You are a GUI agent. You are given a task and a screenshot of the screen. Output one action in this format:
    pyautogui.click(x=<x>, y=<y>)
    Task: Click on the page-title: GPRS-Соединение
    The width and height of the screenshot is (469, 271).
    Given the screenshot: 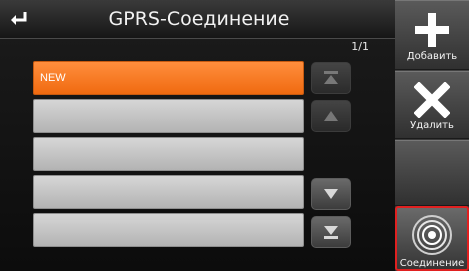 What is the action you would take?
    pyautogui.click(x=199, y=19)
    